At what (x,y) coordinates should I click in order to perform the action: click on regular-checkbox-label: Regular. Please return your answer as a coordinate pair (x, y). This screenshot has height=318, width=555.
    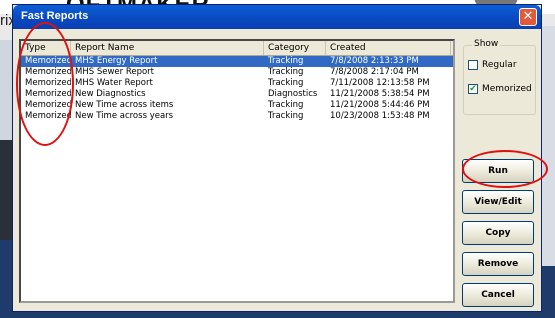
    Looking at the image, I should click on (499, 65).